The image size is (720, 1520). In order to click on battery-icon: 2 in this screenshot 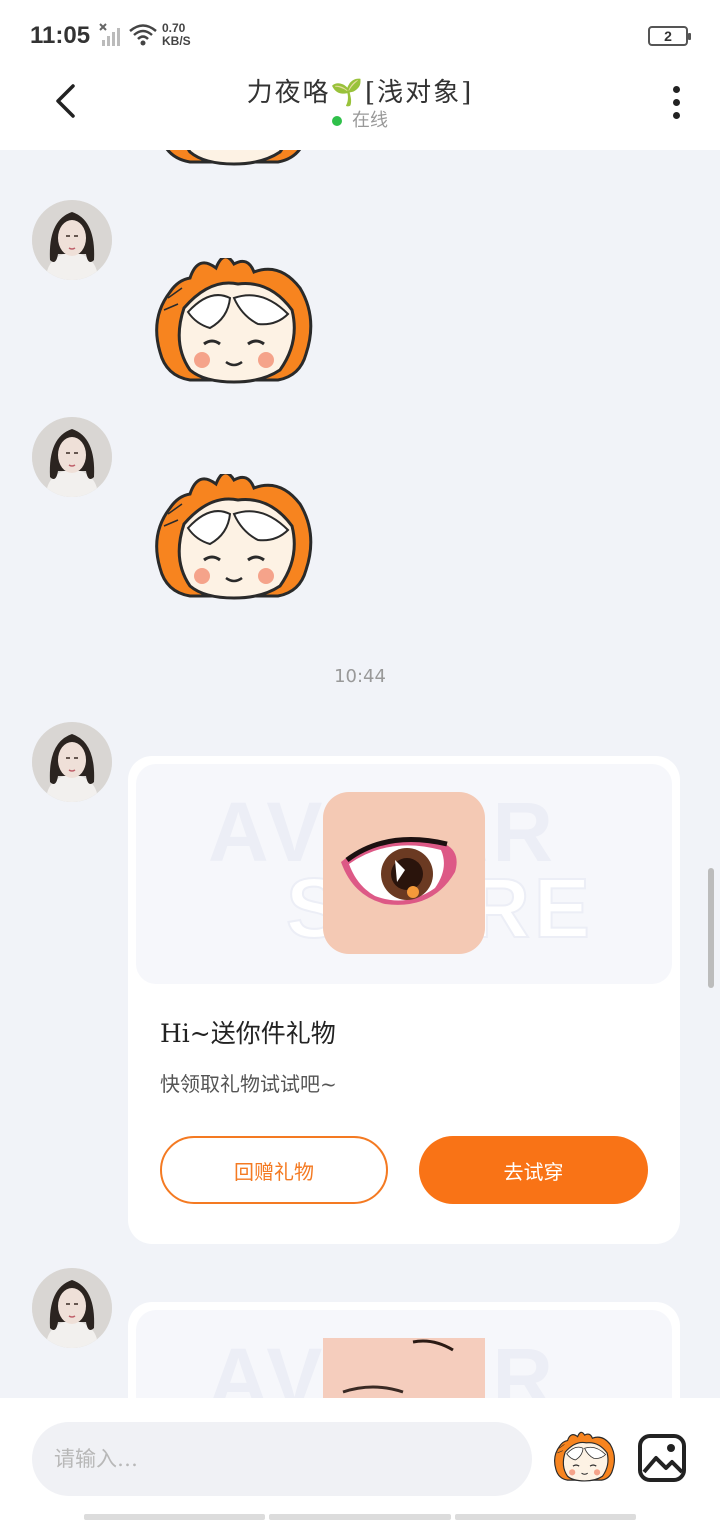, I will do `click(669, 36)`.